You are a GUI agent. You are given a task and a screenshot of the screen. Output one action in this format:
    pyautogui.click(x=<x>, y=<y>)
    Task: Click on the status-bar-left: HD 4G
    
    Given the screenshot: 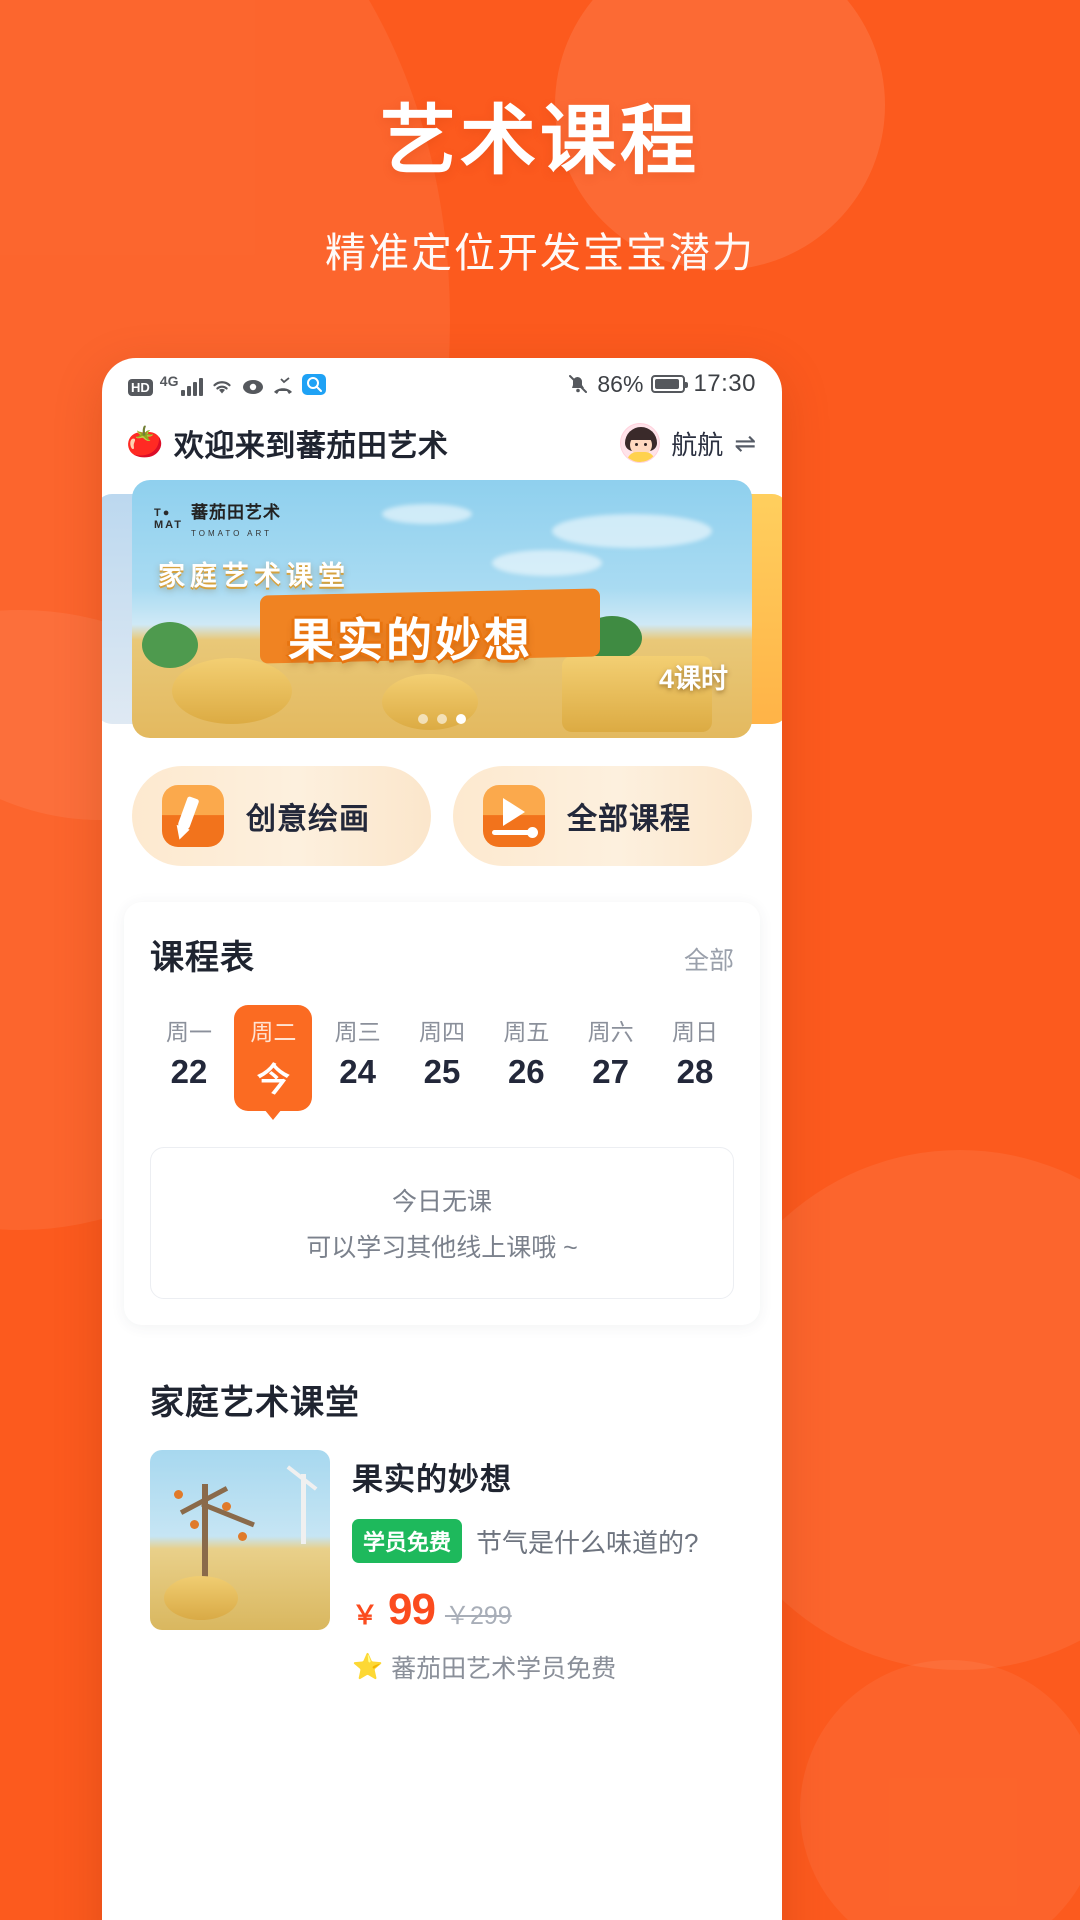 What is the action you would take?
    pyautogui.click(x=227, y=384)
    